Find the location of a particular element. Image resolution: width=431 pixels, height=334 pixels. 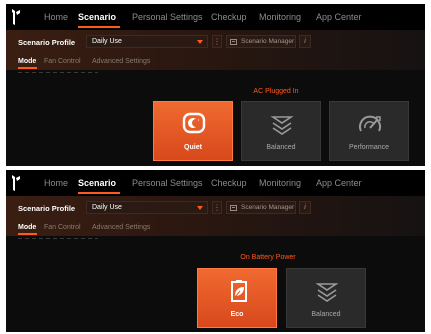

power-source-title: AC Plugged In is located at coordinates (276, 91).